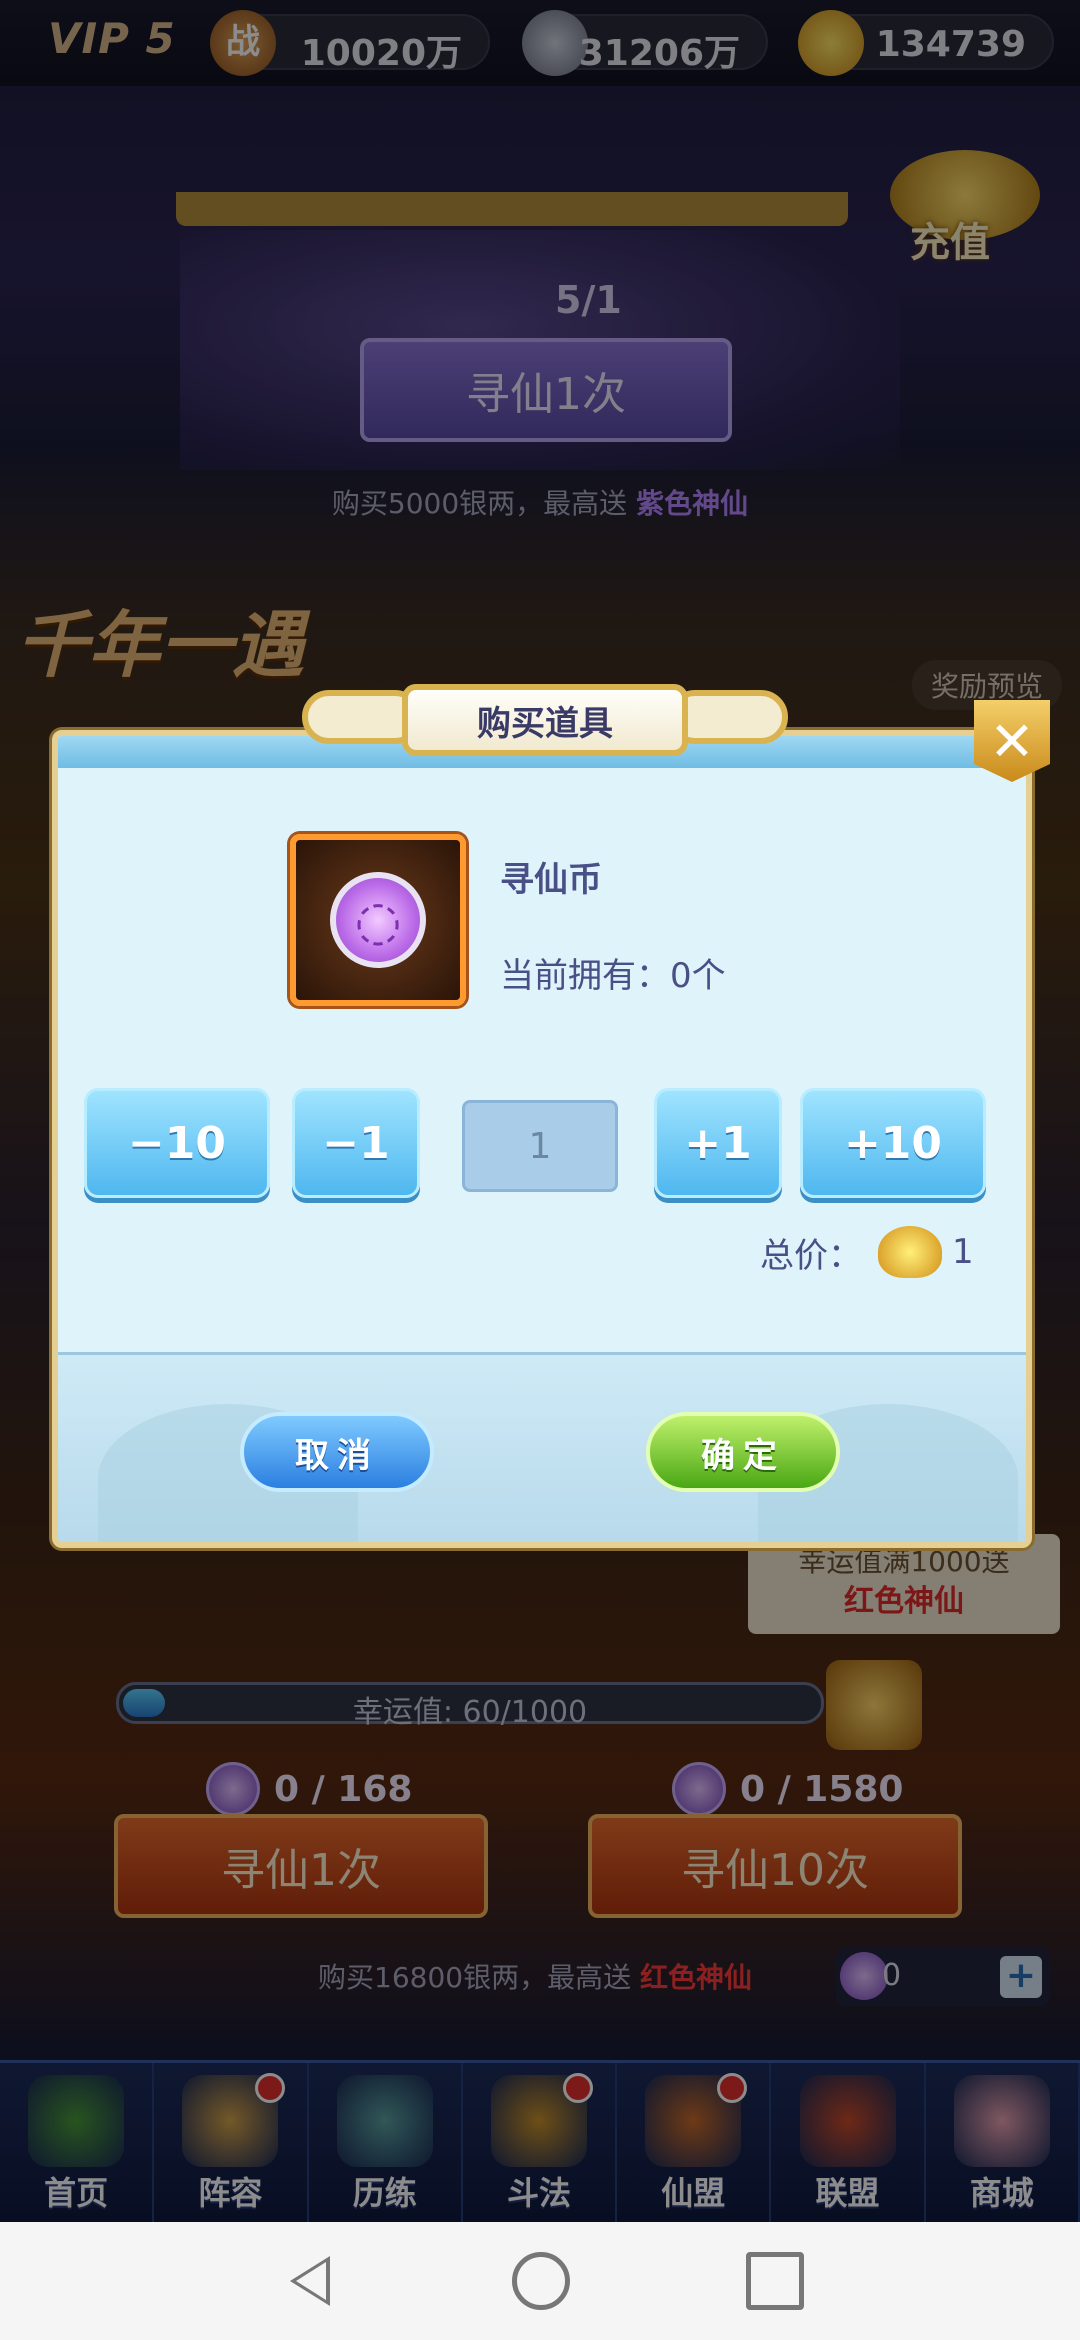 This screenshot has width=1080, height=2340. I want to click on system-nav-bar, so click(540, 2281).